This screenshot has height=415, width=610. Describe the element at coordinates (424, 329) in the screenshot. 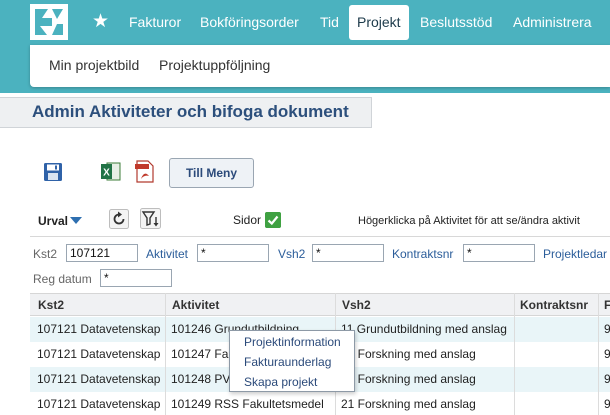

I see `cell-vsh2: 11 Grundutbildning med anslag` at that location.